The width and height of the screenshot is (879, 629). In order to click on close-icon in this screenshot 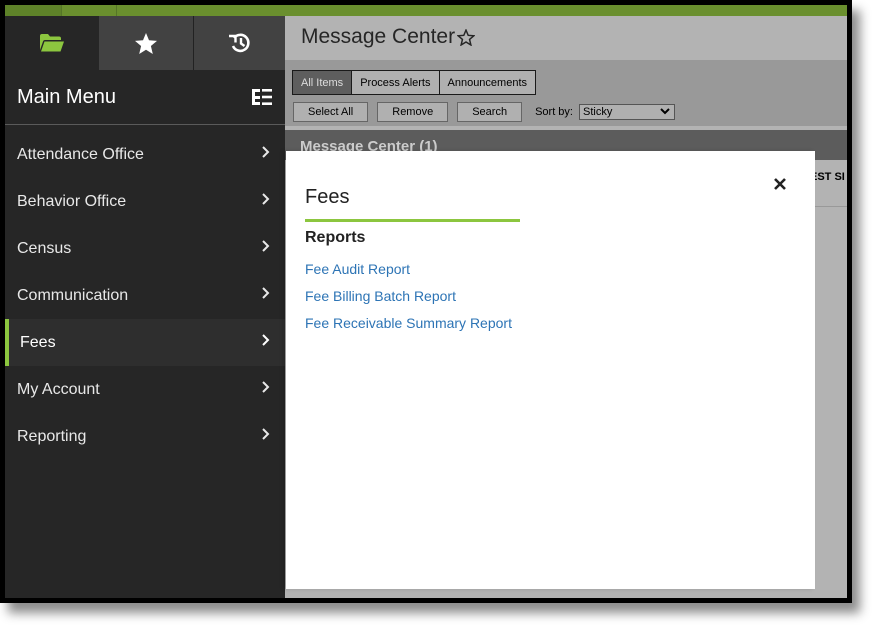, I will do `click(780, 184)`.